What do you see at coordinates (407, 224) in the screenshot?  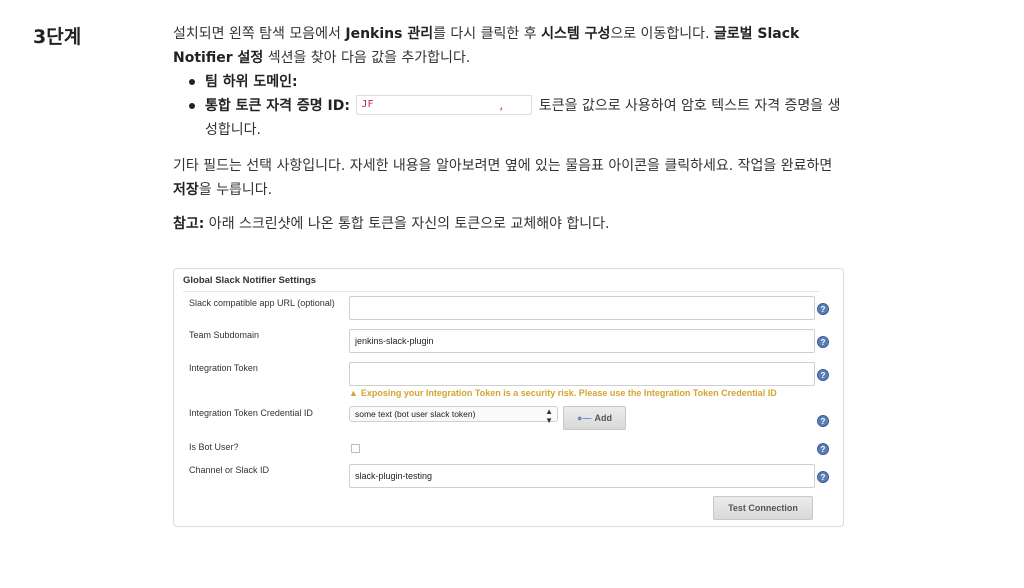 I see `note-text: 아래 스크린샷에 나온 통합 토큰을 자신의 토큰으로 교체해야 합니다.` at bounding box center [407, 224].